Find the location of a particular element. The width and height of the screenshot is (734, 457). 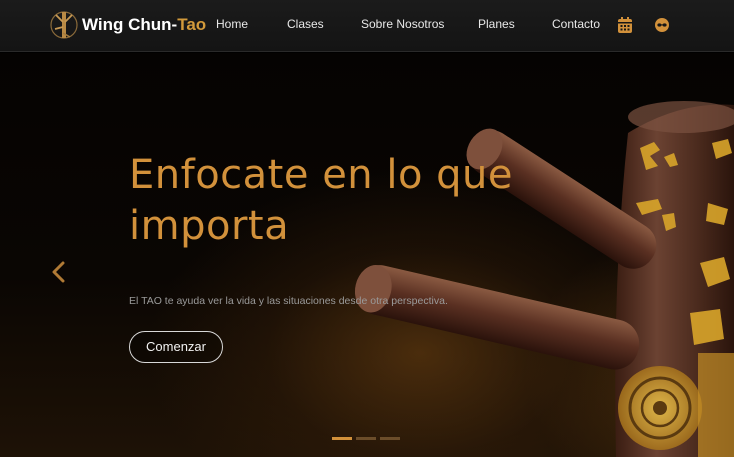

chevron-left-icon is located at coordinates (59, 272).